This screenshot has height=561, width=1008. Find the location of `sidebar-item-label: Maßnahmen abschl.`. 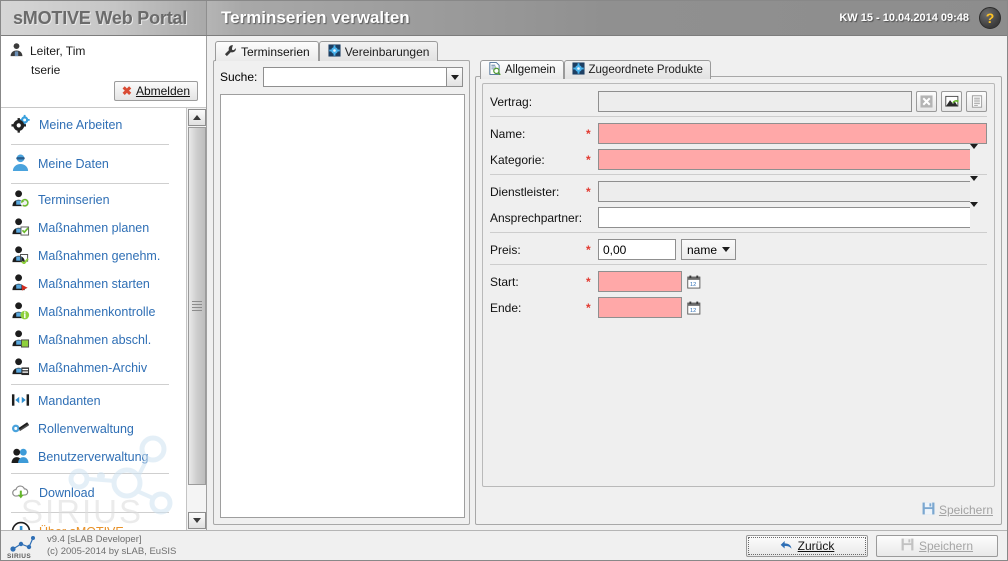

sidebar-item-label: Maßnahmen abschl. is located at coordinates (95, 340).